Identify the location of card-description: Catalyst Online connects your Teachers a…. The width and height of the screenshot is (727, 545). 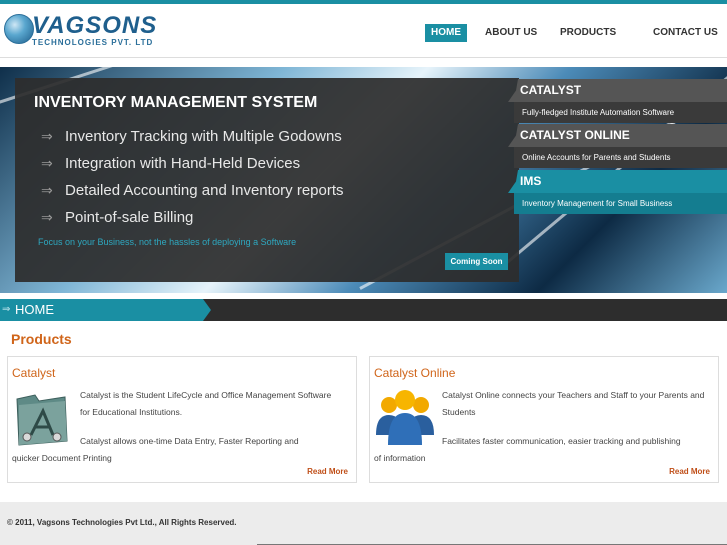
(573, 403).